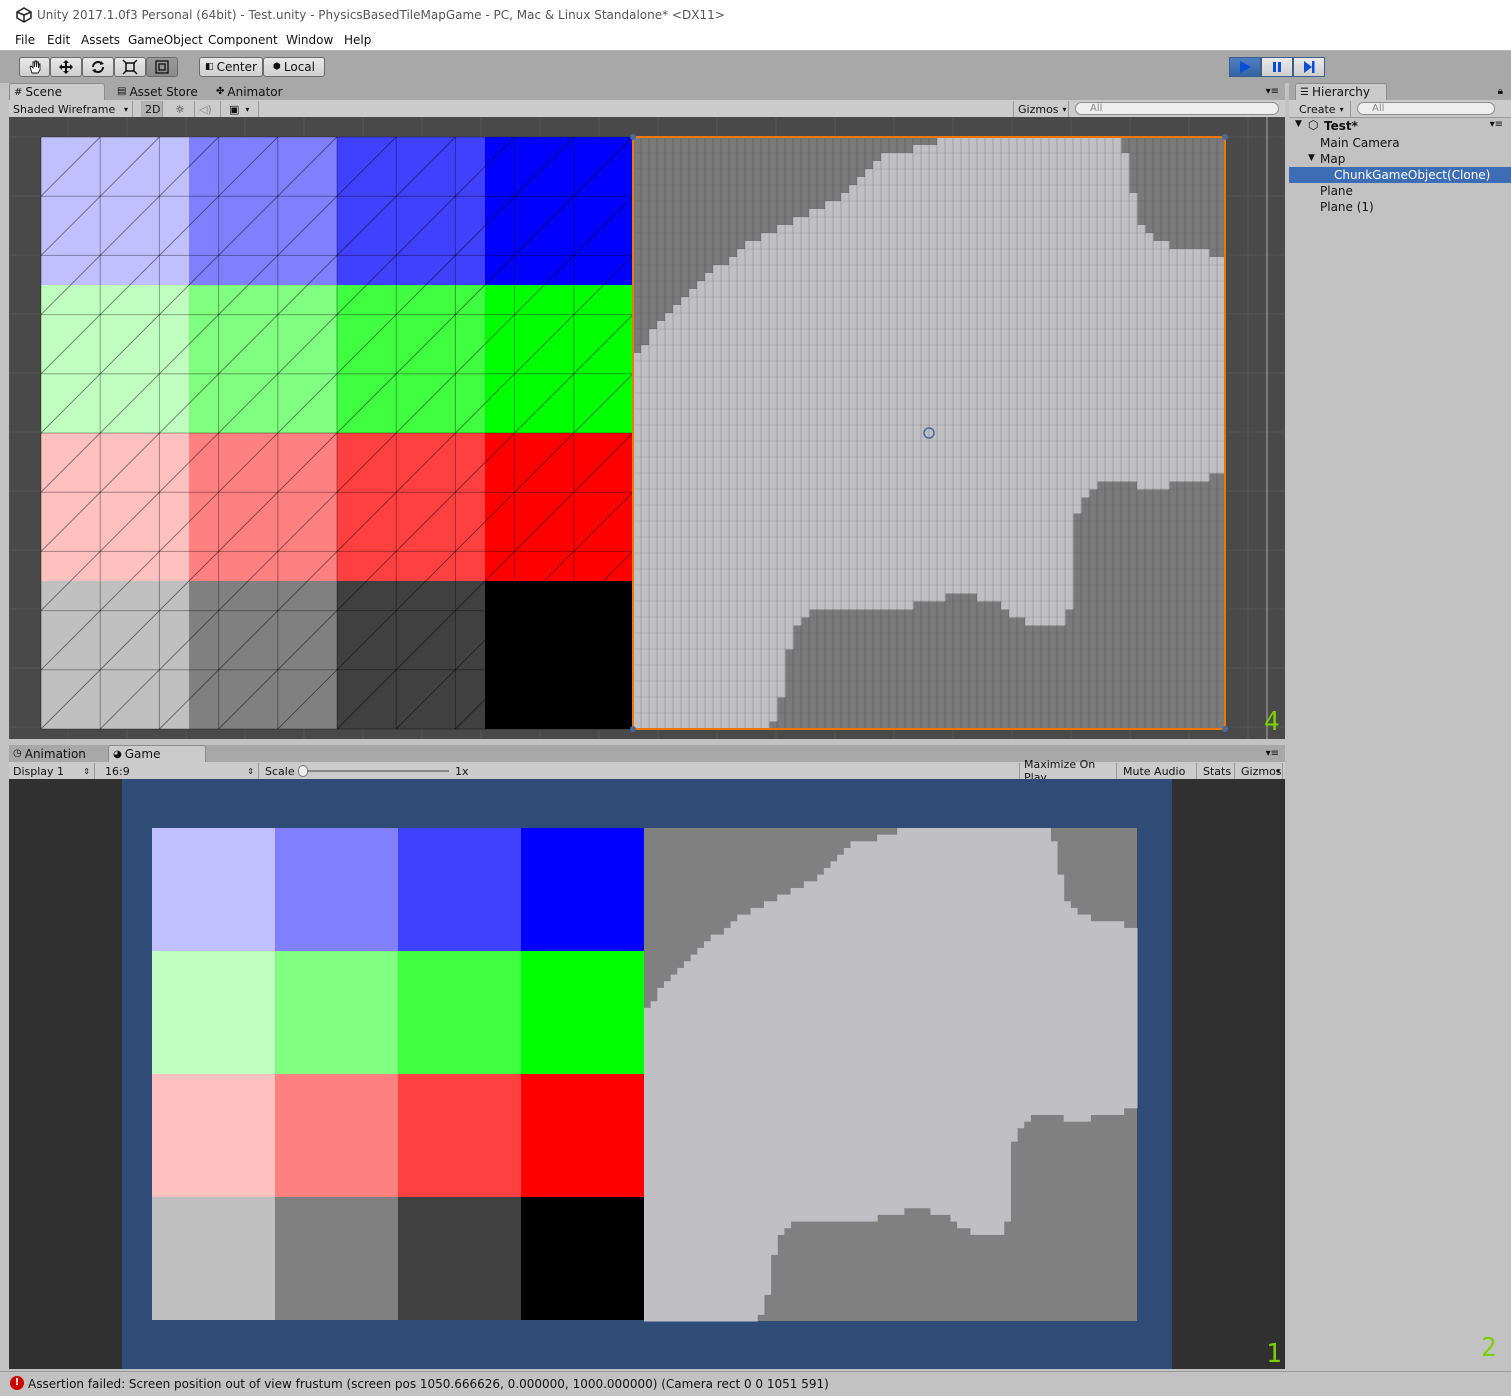 The width and height of the screenshot is (1511, 1396). I want to click on scene-search-input: All, so click(1177, 108).